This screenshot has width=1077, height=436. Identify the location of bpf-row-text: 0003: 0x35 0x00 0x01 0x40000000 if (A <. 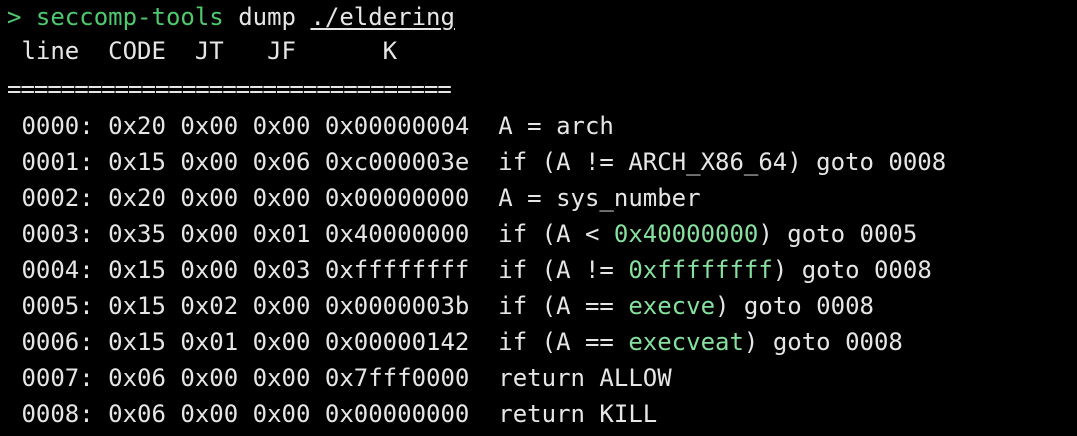
(310, 234).